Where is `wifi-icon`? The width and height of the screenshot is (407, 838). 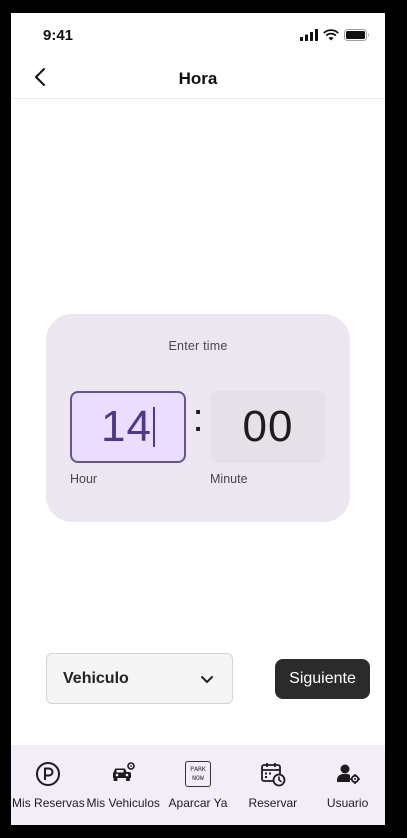
wifi-icon is located at coordinates (331, 35).